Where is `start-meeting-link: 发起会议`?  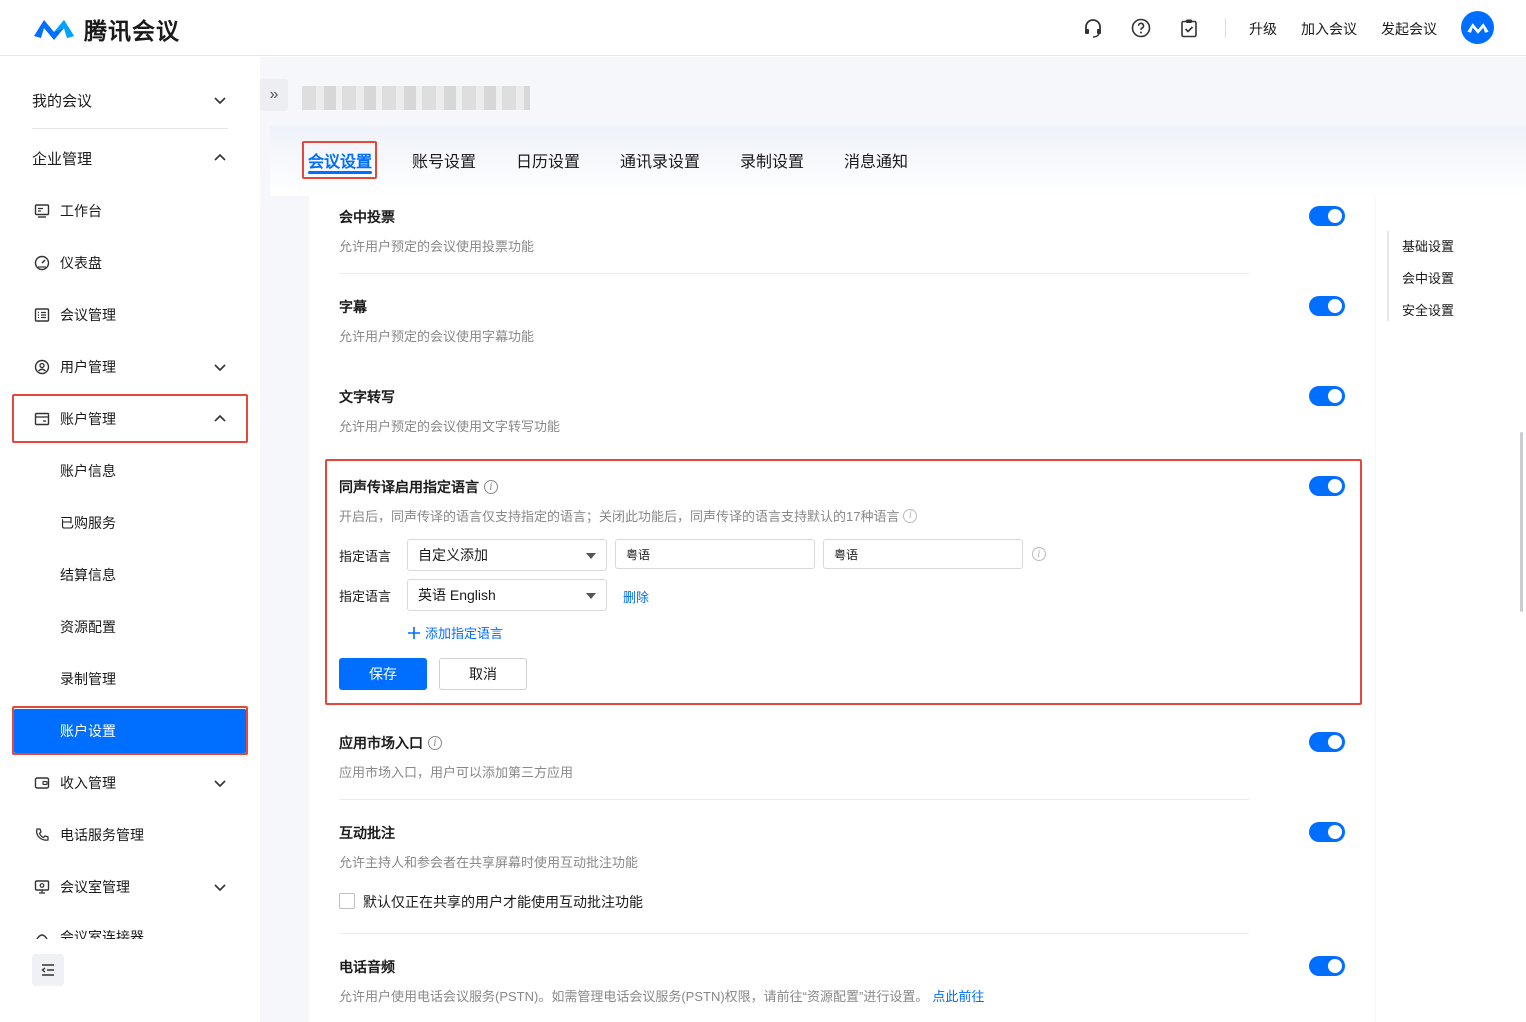 start-meeting-link: 发起会议 is located at coordinates (1409, 29).